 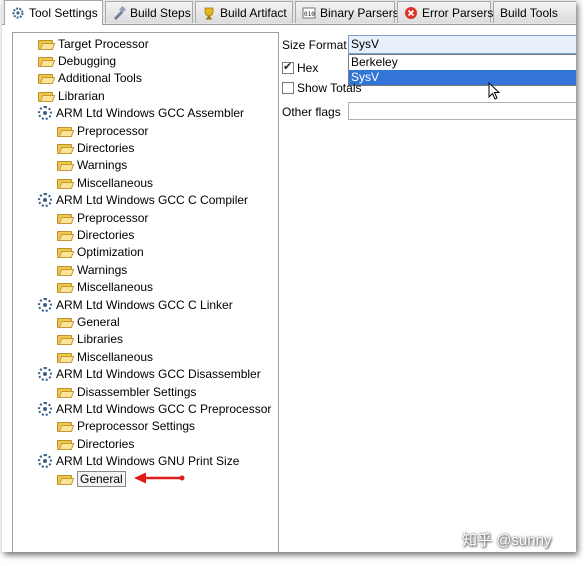 I want to click on tab-tool-settings: Tool Settings, so click(x=53, y=12).